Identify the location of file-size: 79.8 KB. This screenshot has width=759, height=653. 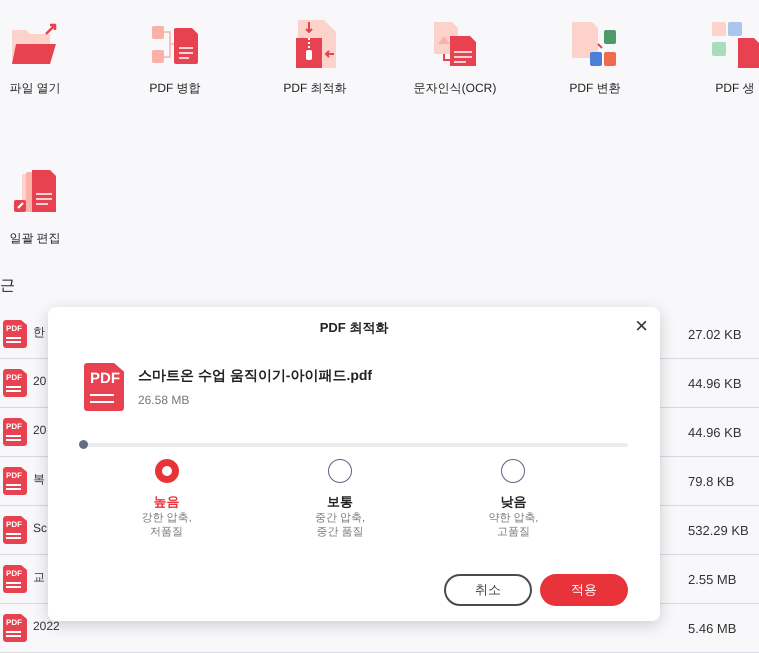
(712, 481).